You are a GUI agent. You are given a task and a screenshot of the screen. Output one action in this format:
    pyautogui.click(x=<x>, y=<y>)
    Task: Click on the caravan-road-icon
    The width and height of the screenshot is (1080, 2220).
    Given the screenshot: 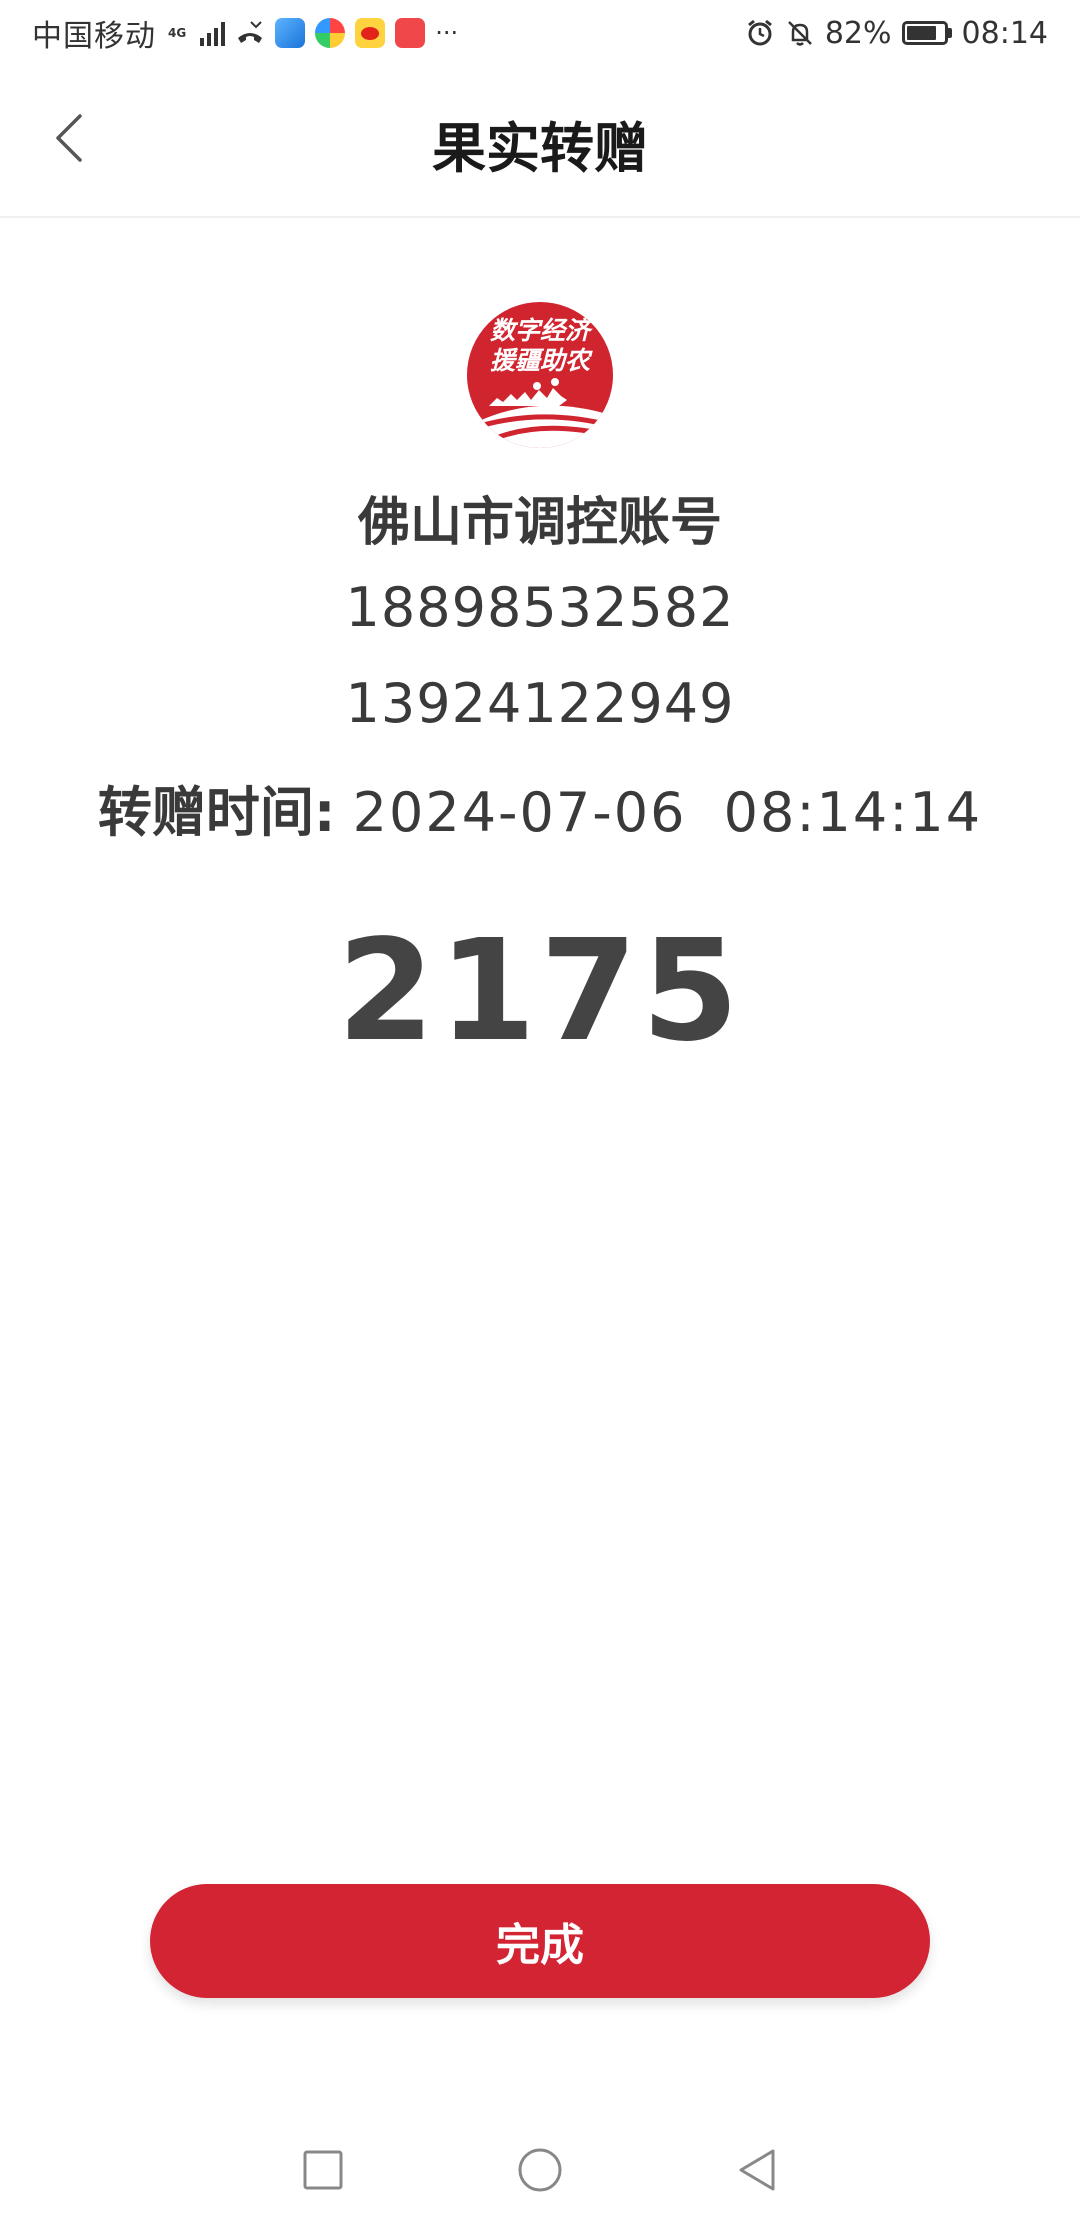 What is the action you would take?
    pyautogui.click(x=540, y=413)
    